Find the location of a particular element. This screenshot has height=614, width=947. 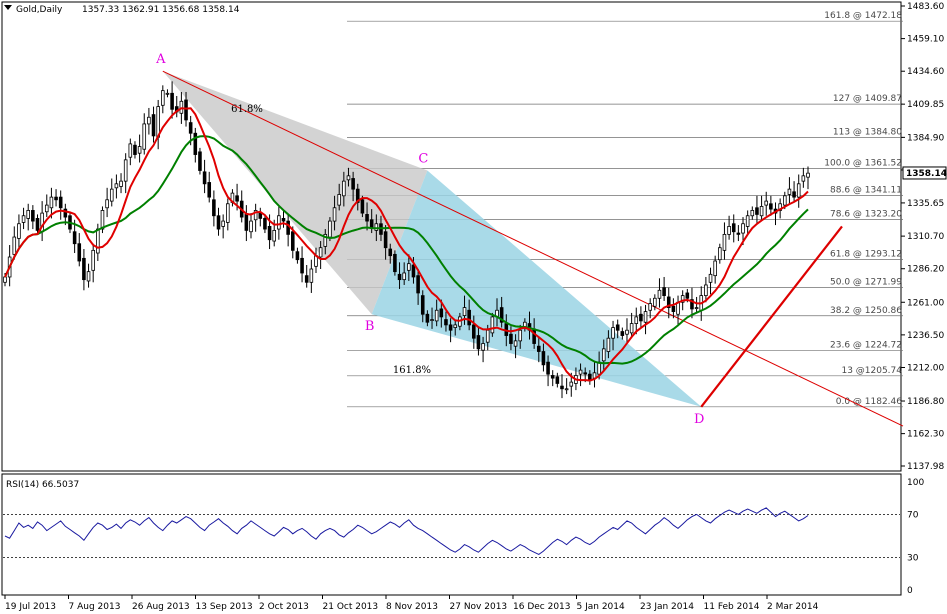

time-tick-label: 2 Mar 2014 is located at coordinates (793, 607).